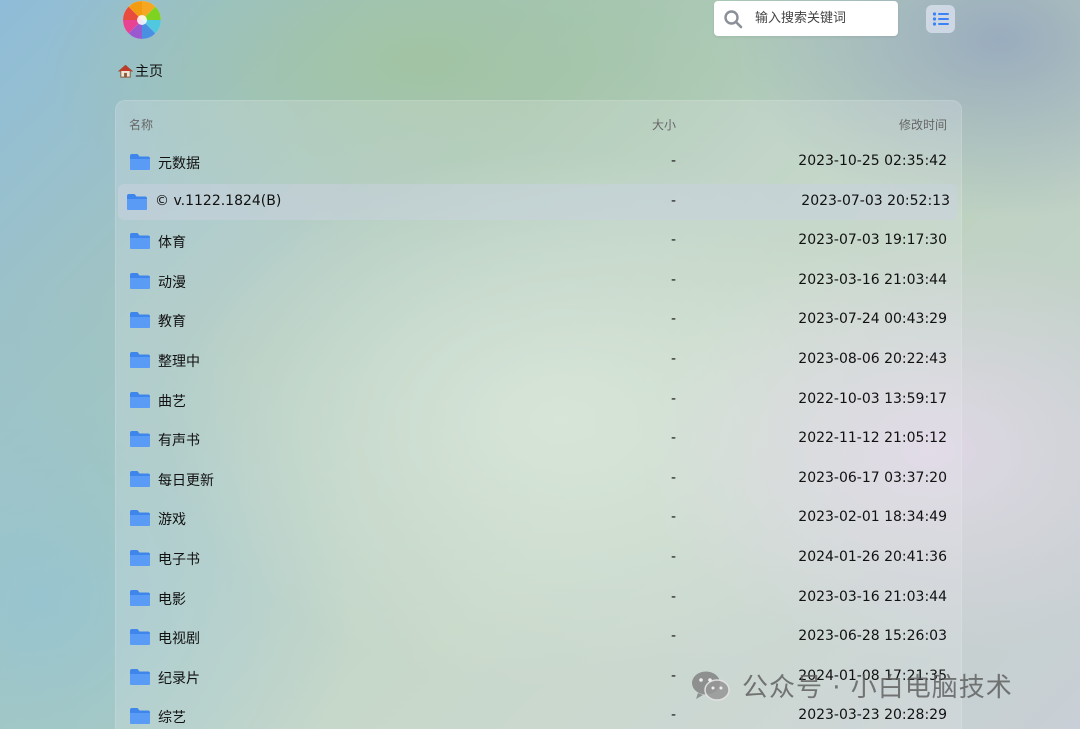  Describe the element at coordinates (179, 440) in the screenshot. I see `file-name: 有声书` at that location.